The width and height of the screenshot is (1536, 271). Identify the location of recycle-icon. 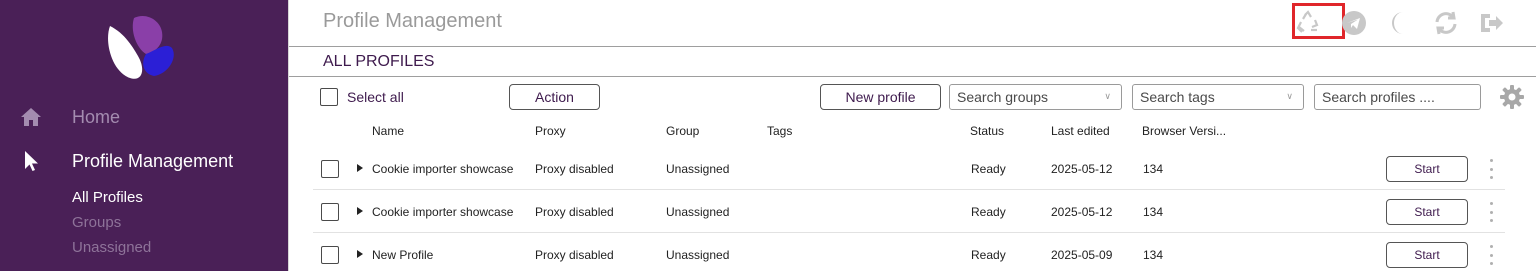
(1308, 23).